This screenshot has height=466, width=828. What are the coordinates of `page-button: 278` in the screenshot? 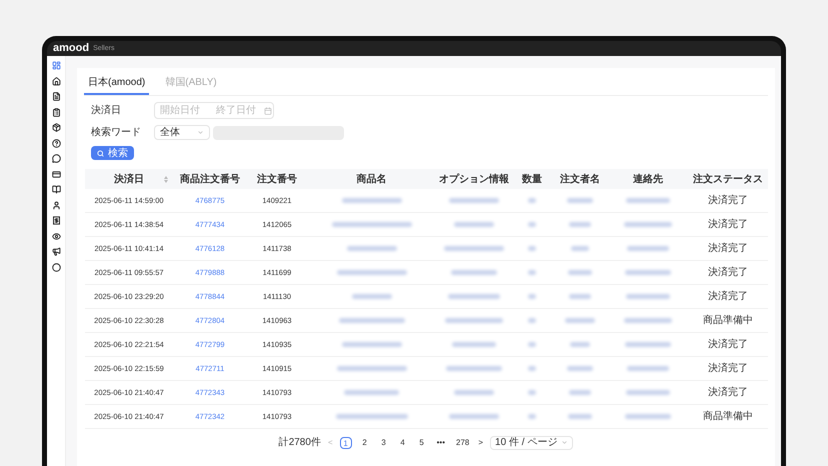 It's located at (463, 442).